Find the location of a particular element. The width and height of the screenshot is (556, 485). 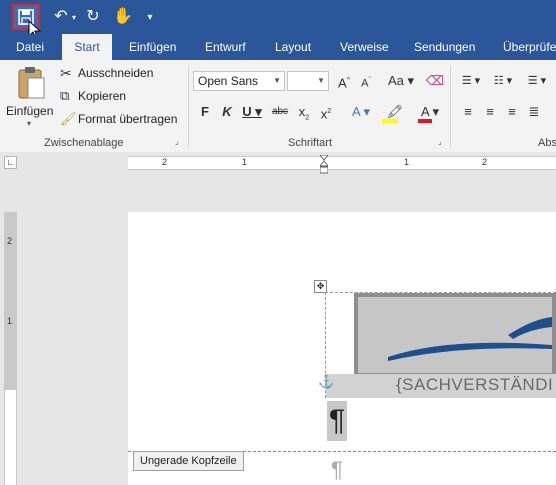

superscript-icon: x2 is located at coordinates (326, 112).